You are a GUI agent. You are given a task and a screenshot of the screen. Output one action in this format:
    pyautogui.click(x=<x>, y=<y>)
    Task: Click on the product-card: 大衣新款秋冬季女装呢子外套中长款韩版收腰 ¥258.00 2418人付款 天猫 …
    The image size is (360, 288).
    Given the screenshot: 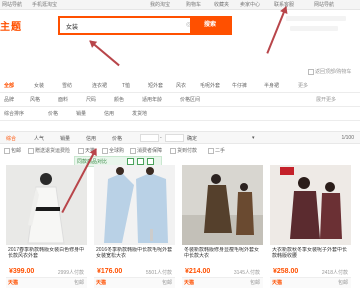 What is the action you would take?
    pyautogui.click(x=310, y=226)
    